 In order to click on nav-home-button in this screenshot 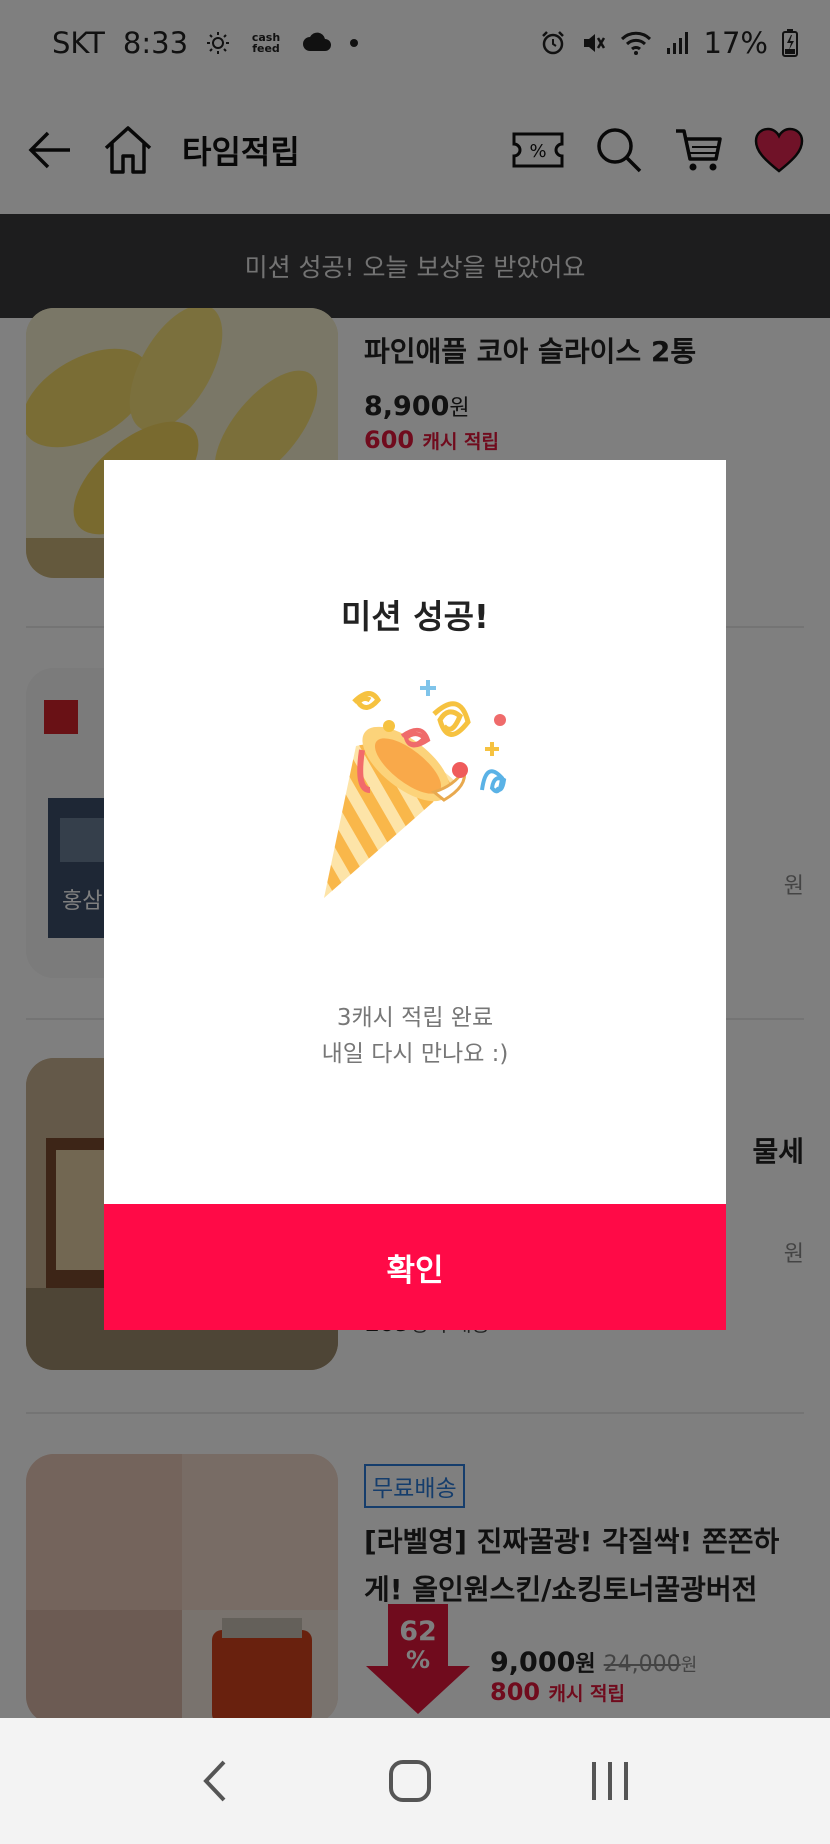, I will do `click(410, 1781)`.